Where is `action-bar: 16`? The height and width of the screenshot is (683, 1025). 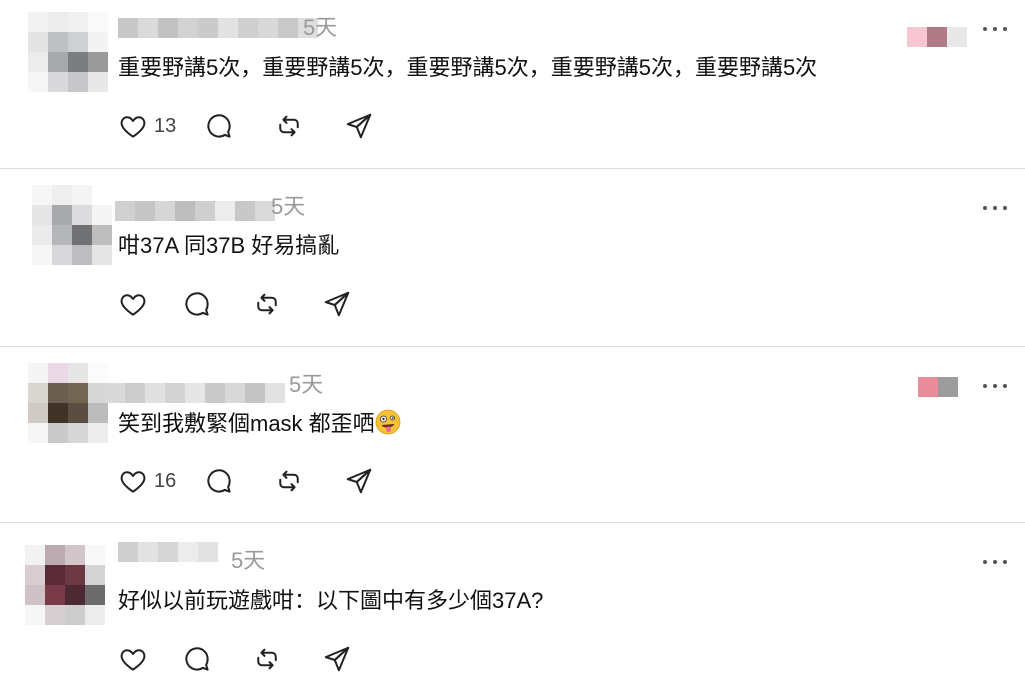
action-bar: 16 is located at coordinates (246, 481).